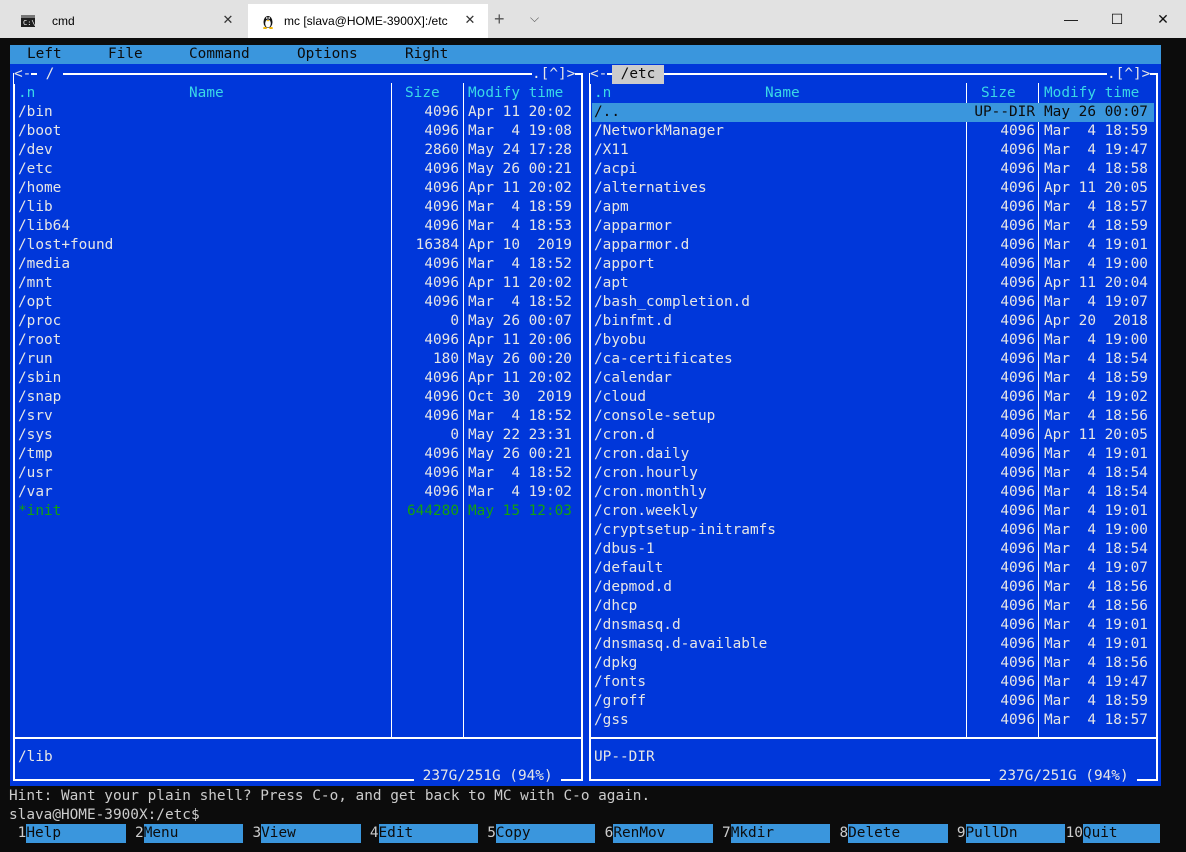 The image size is (1186, 852). I want to click on file-name: /mnt, so click(35, 283).